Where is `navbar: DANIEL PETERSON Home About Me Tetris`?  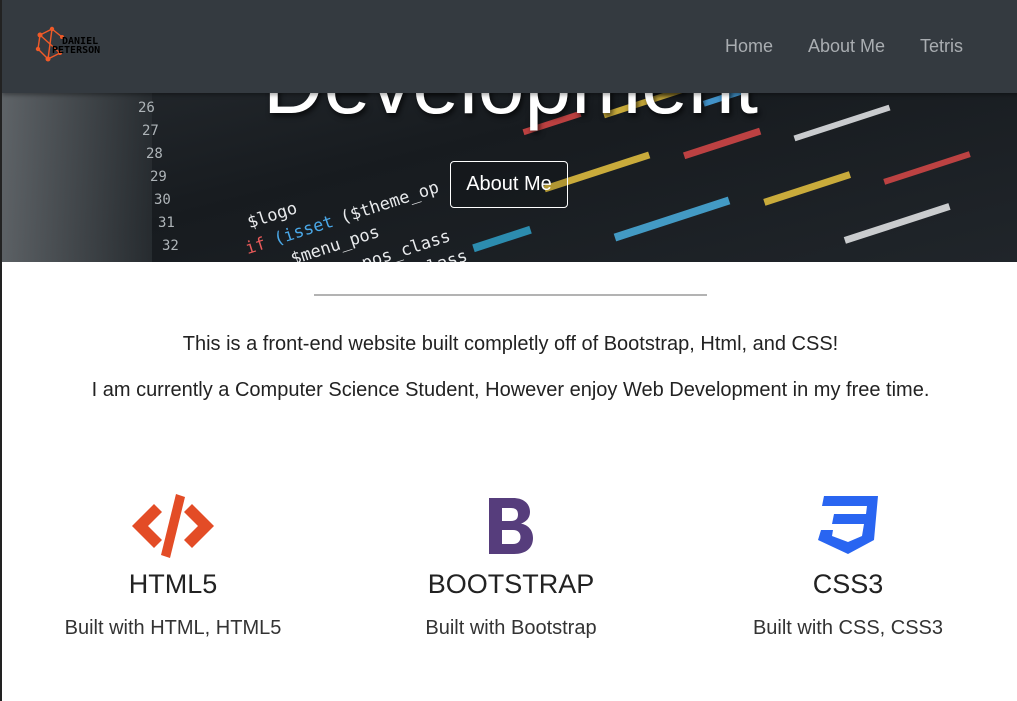
navbar: DANIEL PETERSON Home About Me Tetris is located at coordinates (509, 46).